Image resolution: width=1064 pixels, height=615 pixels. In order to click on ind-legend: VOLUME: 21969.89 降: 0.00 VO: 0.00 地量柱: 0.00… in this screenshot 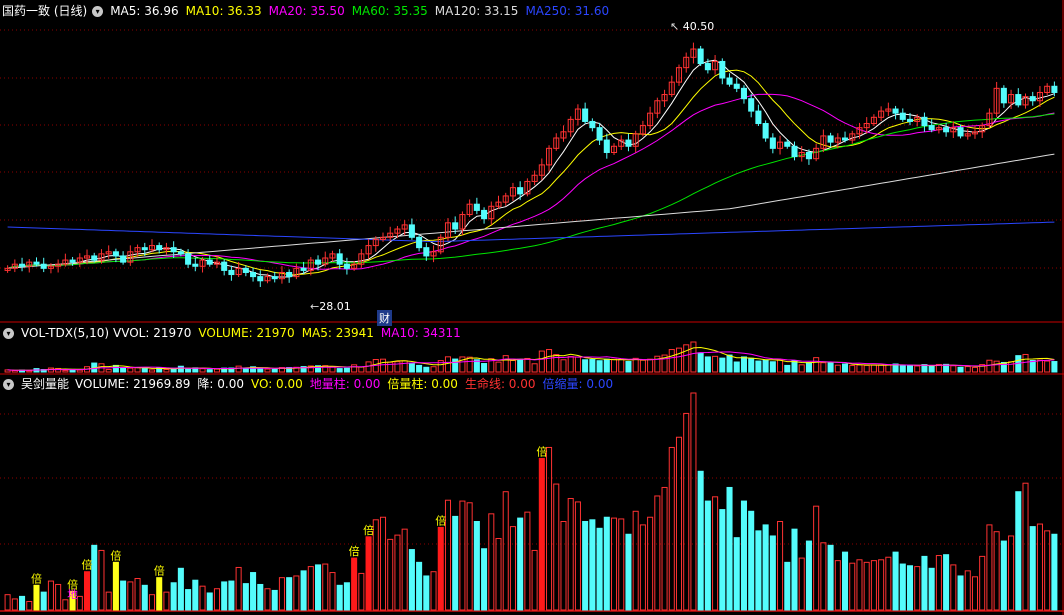, I will do `click(347, 384)`.